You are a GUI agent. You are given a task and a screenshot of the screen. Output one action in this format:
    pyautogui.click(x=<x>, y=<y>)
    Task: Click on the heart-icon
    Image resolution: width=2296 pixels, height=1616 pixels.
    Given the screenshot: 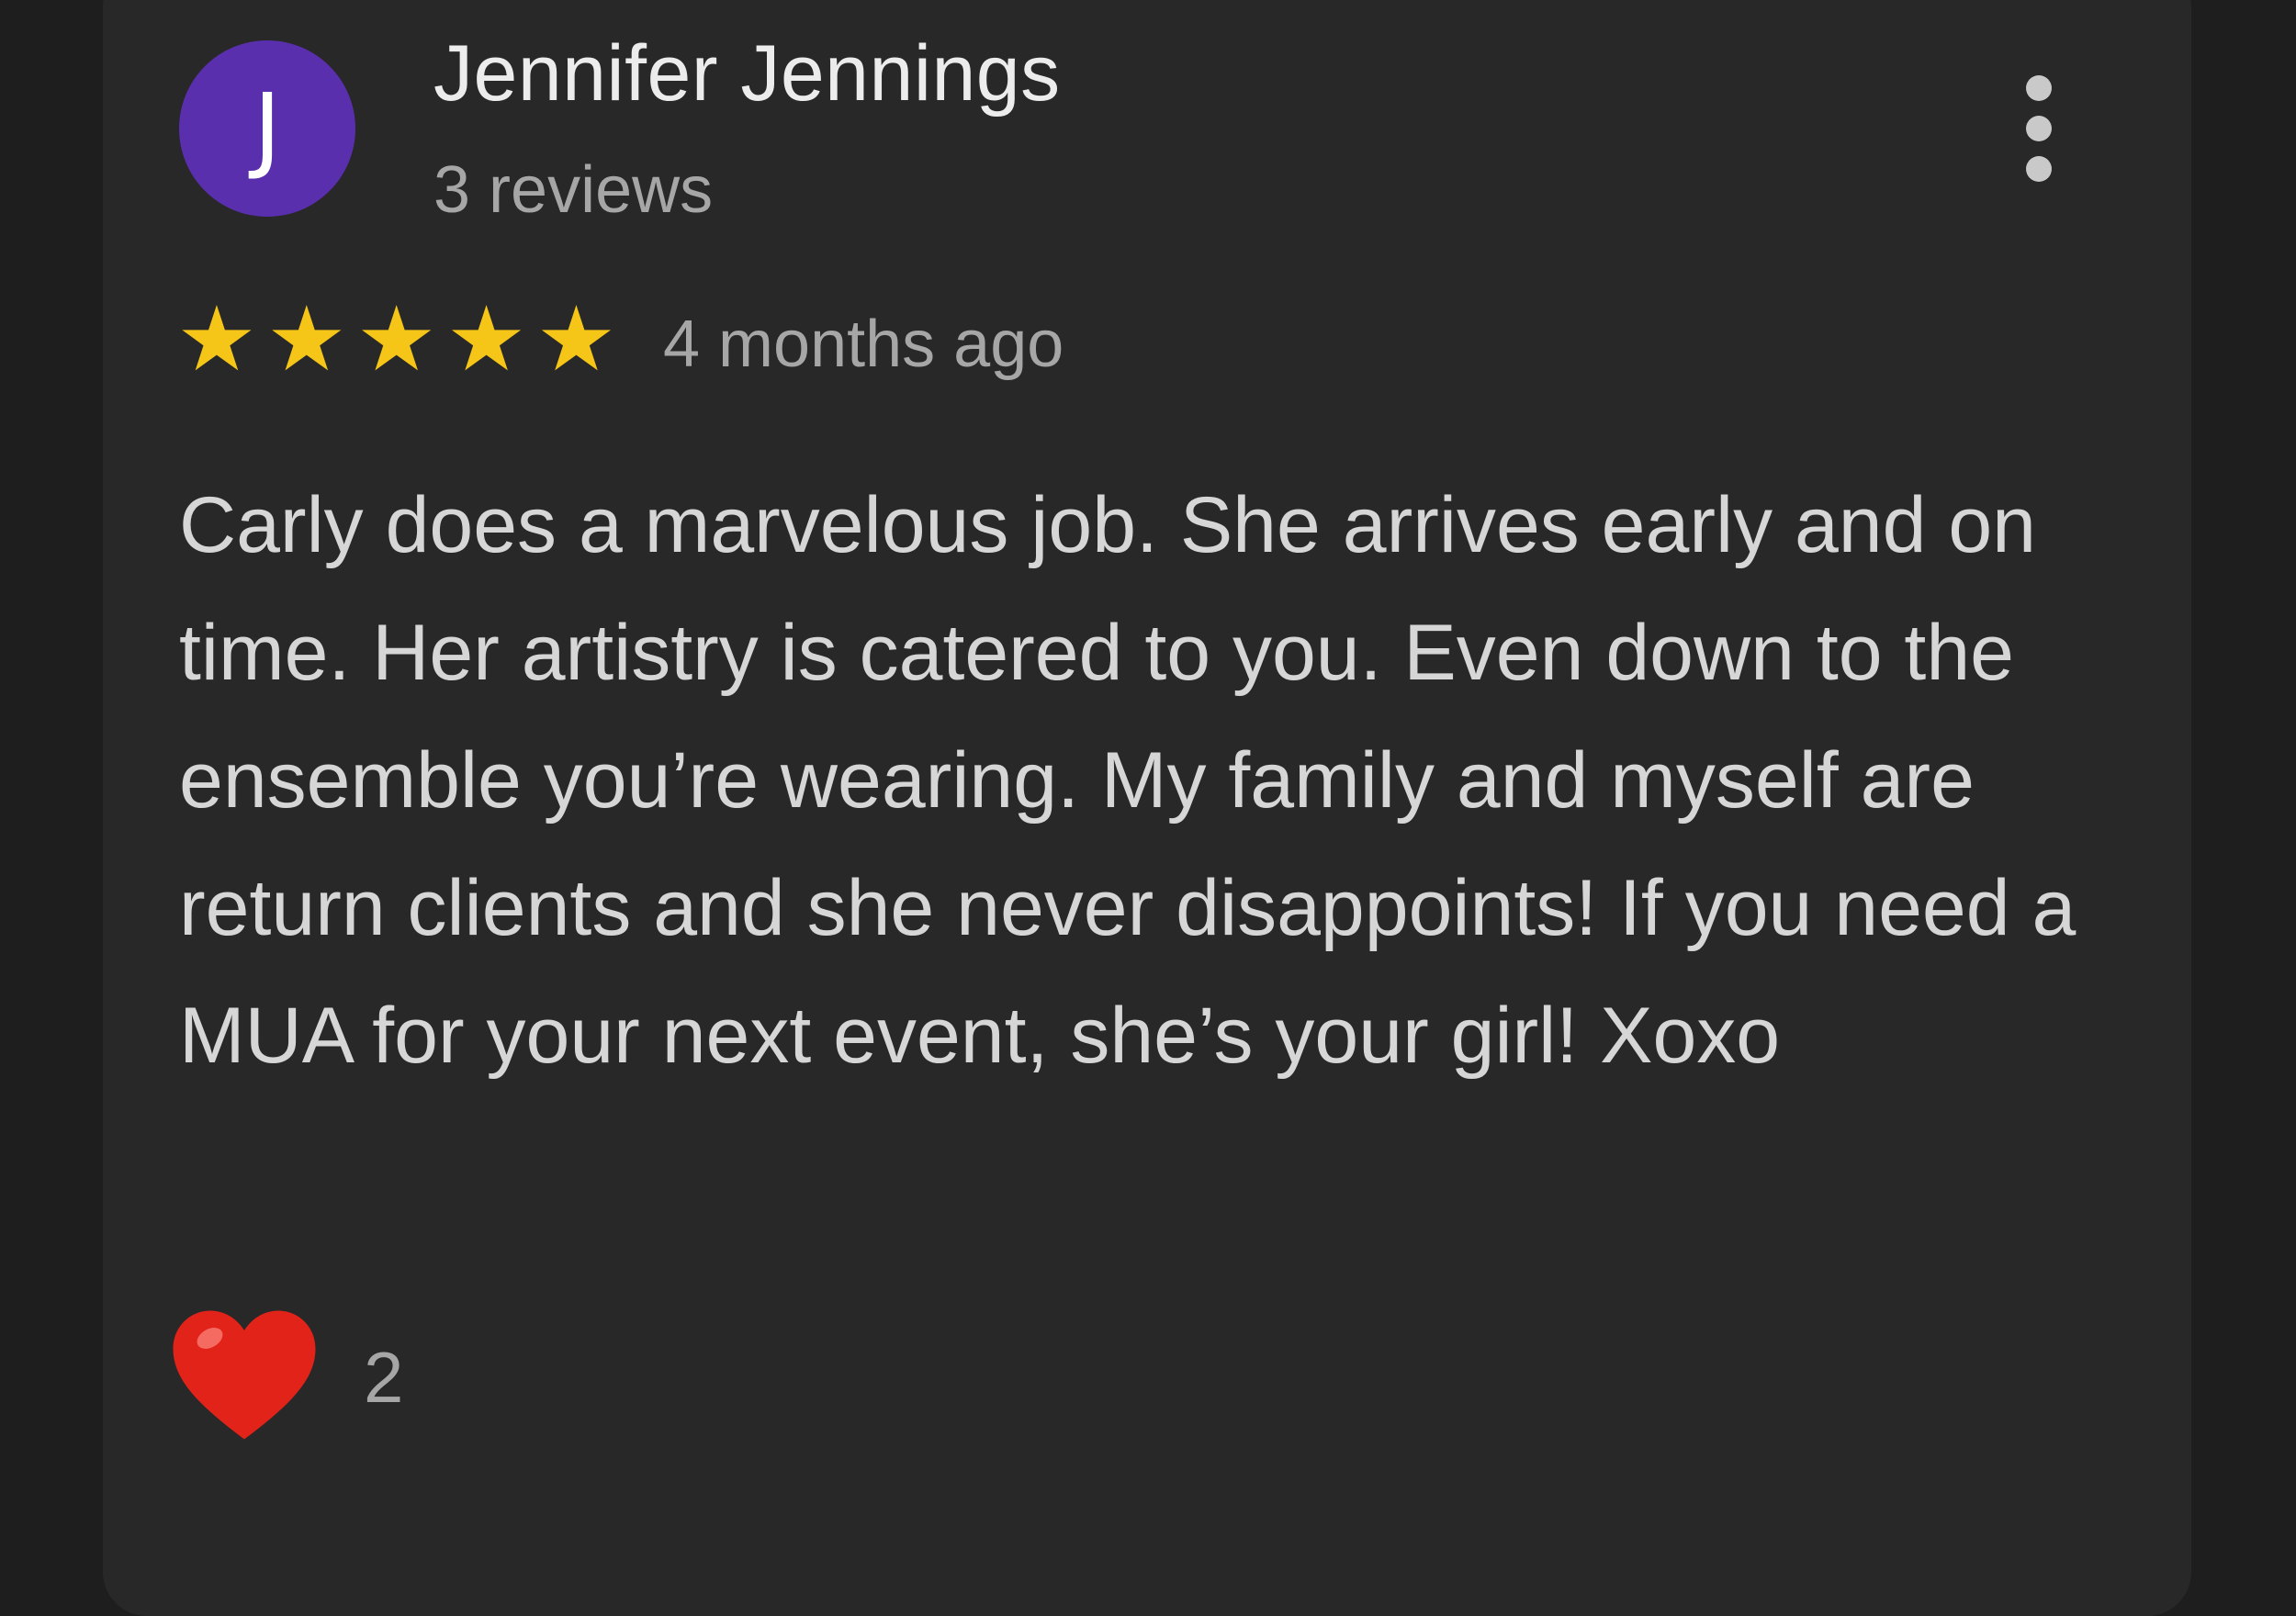 What is the action you would take?
    pyautogui.click(x=244, y=1375)
    